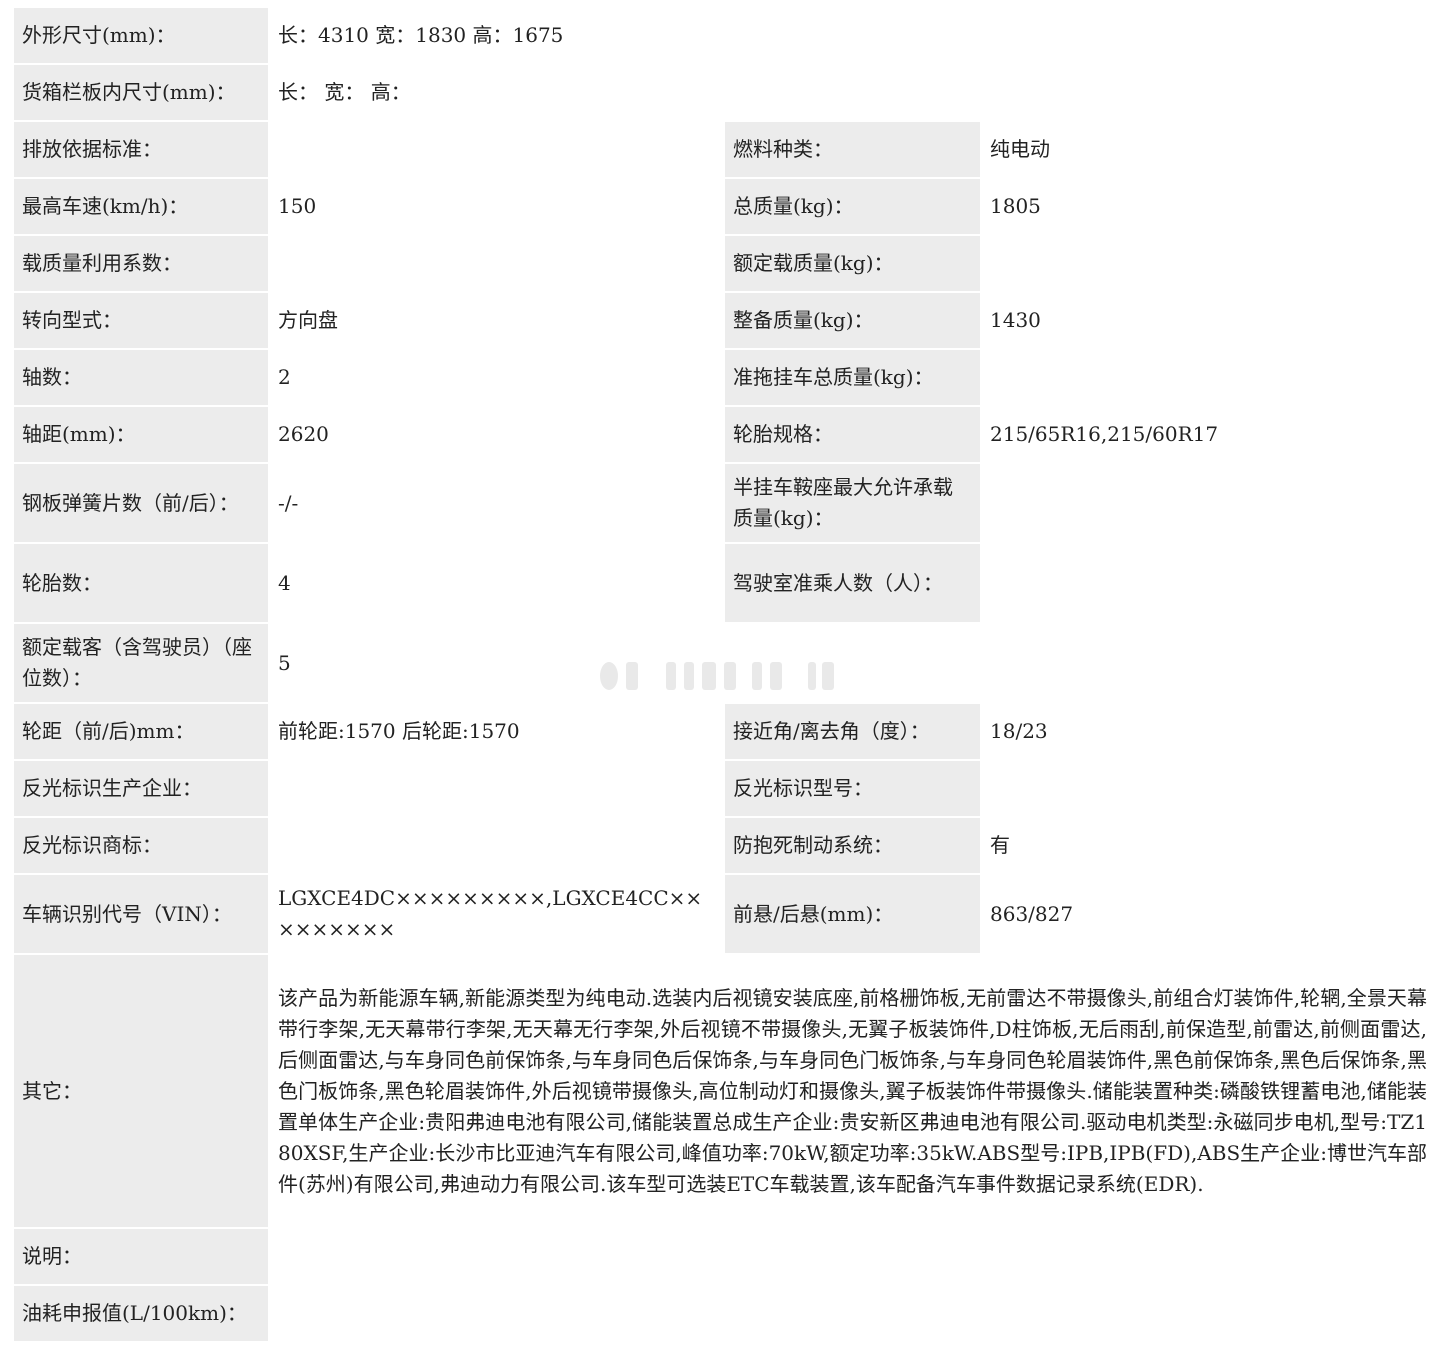 Image resolution: width=1442 pixels, height=1356 pixels. Describe the element at coordinates (141, 434) in the screenshot. I see `wheelbase-label: 轴距(mm)：` at that location.